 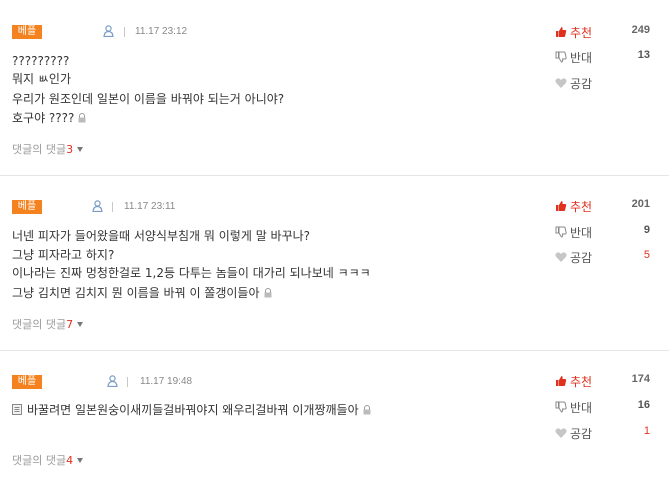 I want to click on comment-text-line: 그냥 피자라고 하지?, so click(x=63, y=255).